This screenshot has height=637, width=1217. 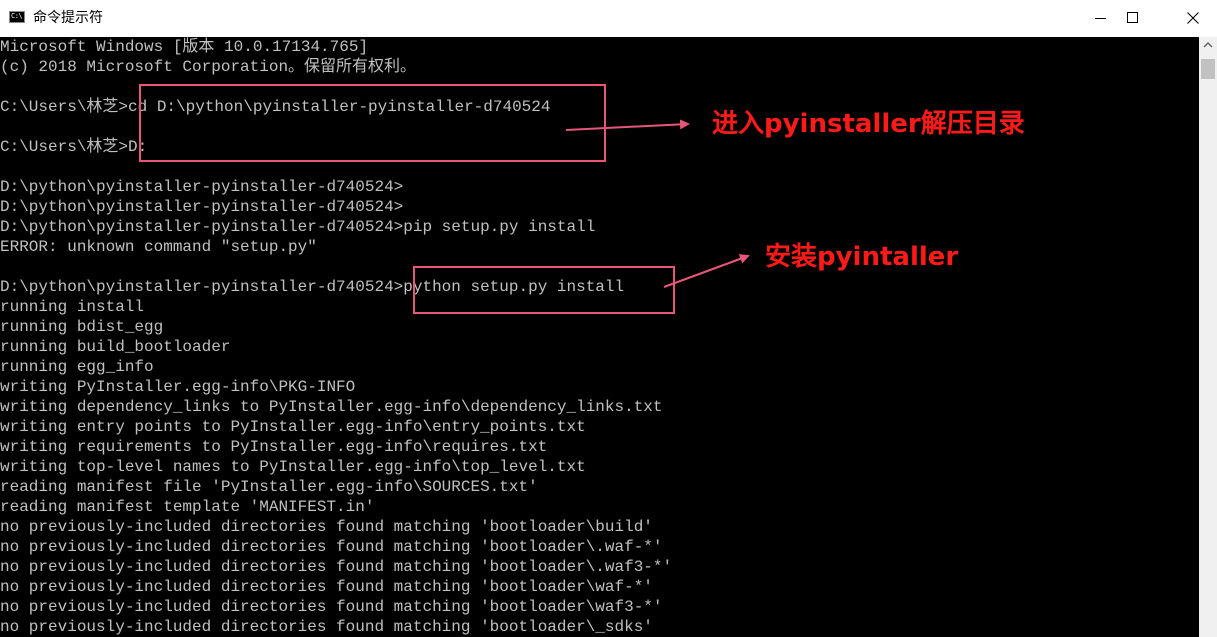 What do you see at coordinates (862, 257) in the screenshot?
I see `annotation-label-install: 安装pyintaller` at bounding box center [862, 257].